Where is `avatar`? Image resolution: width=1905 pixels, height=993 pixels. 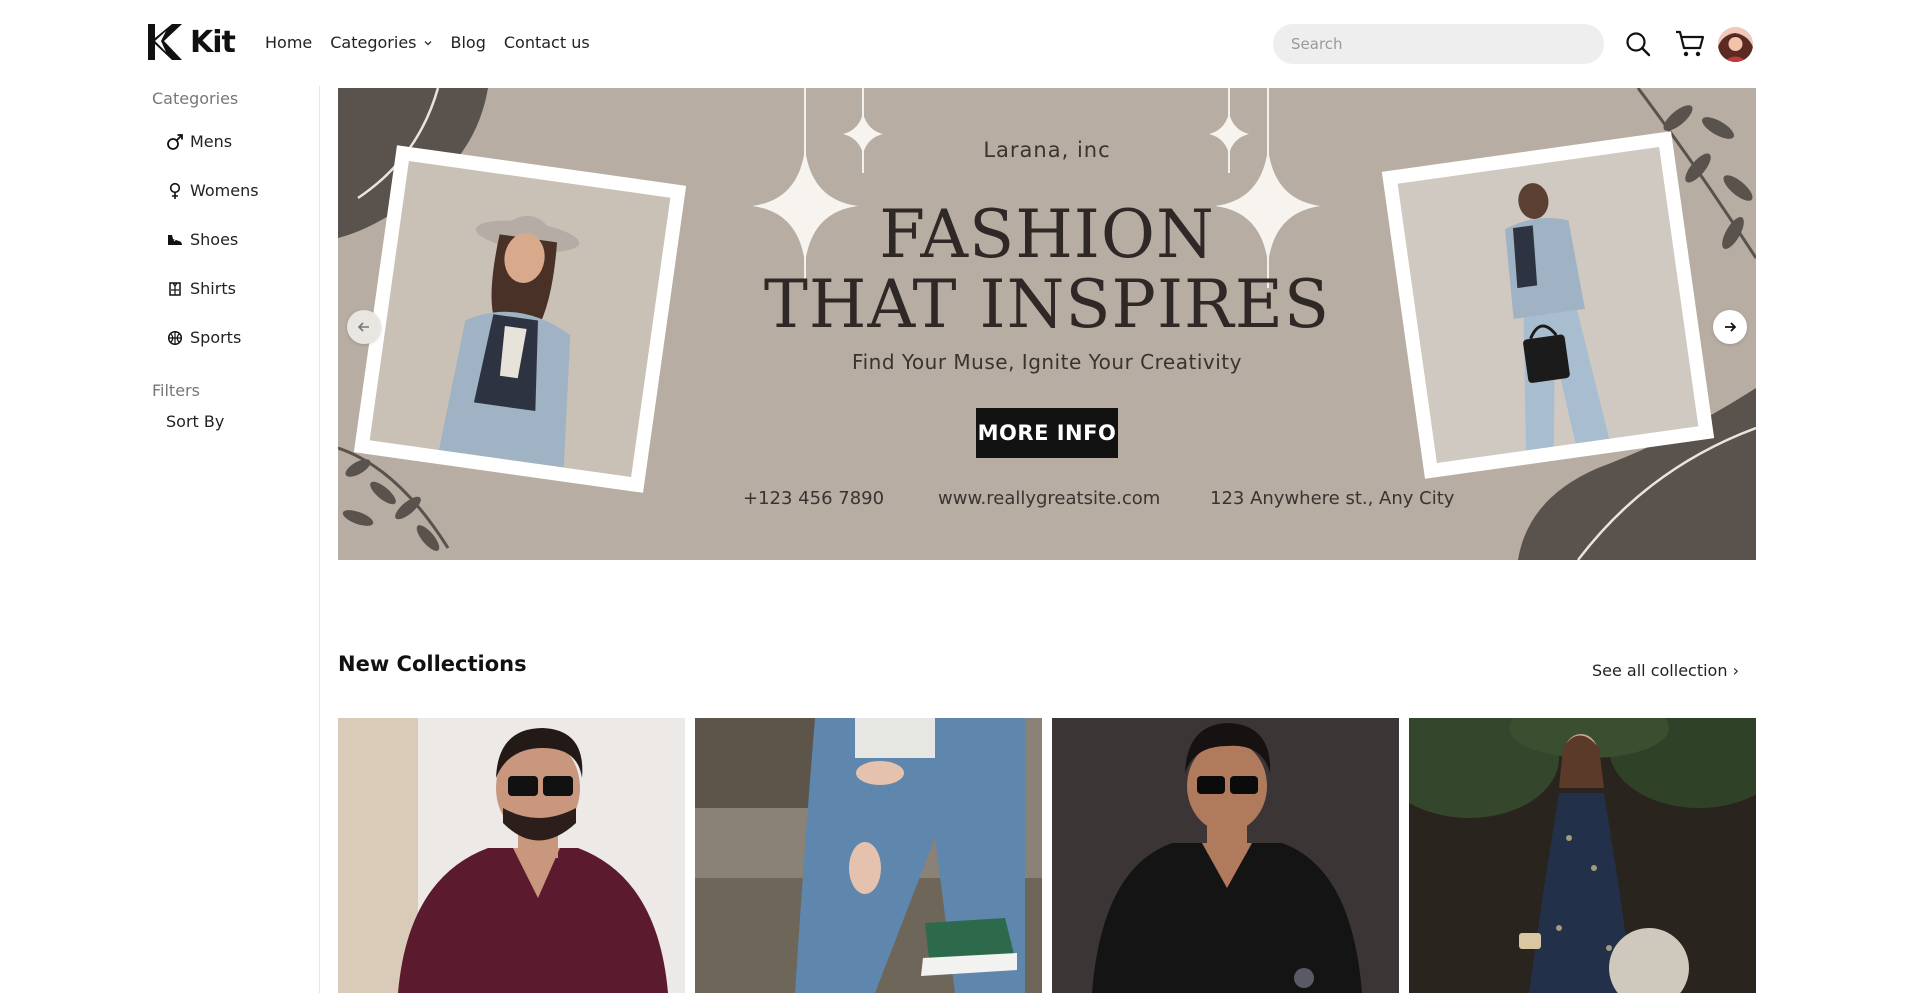
avatar is located at coordinates (1735, 44).